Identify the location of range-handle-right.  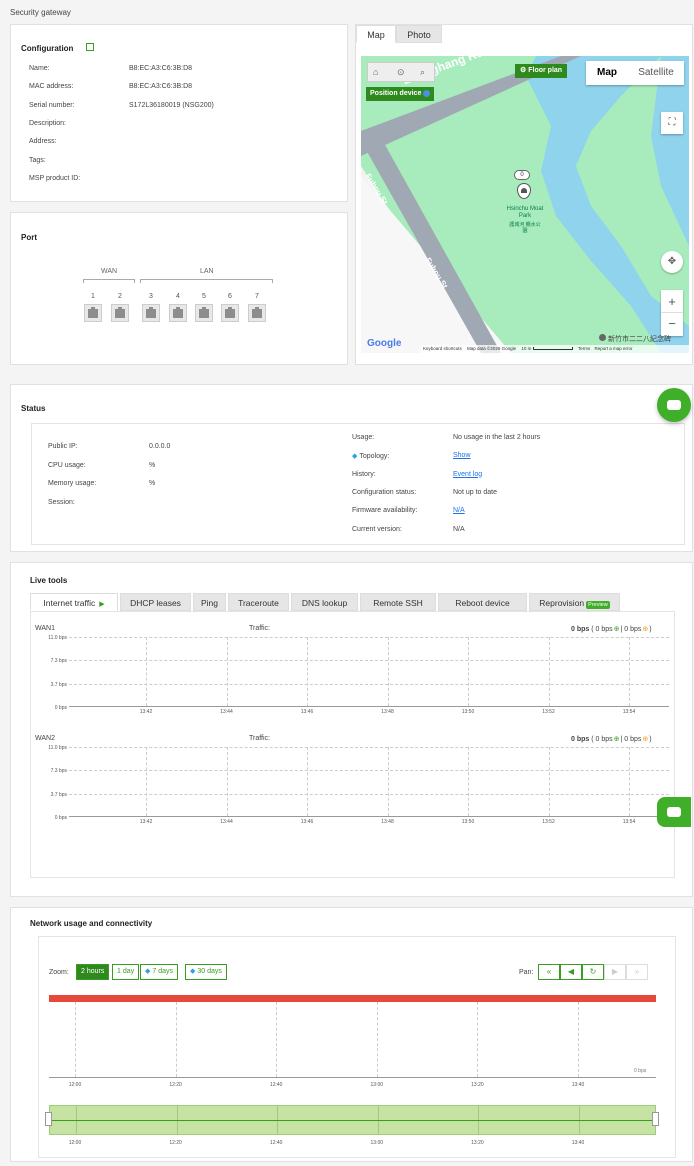
(655, 1119).